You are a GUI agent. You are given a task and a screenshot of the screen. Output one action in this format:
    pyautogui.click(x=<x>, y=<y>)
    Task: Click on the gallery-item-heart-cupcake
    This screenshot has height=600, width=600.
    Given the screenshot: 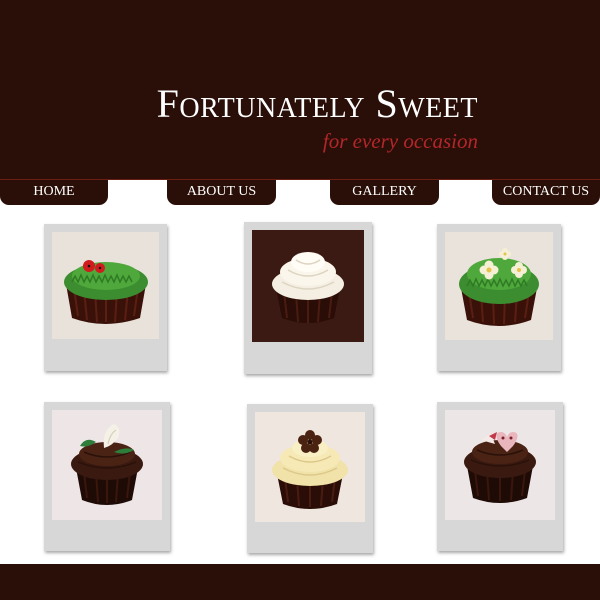 What is the action you would take?
    pyautogui.click(x=500, y=476)
    